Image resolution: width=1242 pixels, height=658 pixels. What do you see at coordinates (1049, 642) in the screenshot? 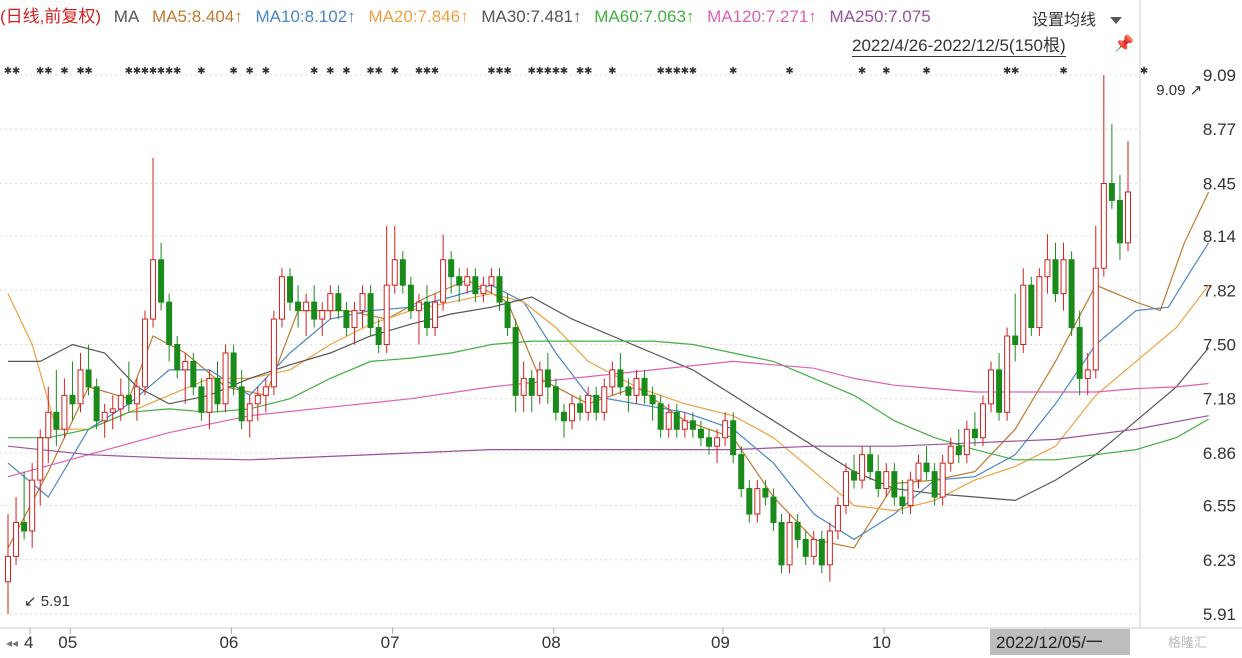
I see `cursor-date-label: 2022/12/05/一` at bounding box center [1049, 642].